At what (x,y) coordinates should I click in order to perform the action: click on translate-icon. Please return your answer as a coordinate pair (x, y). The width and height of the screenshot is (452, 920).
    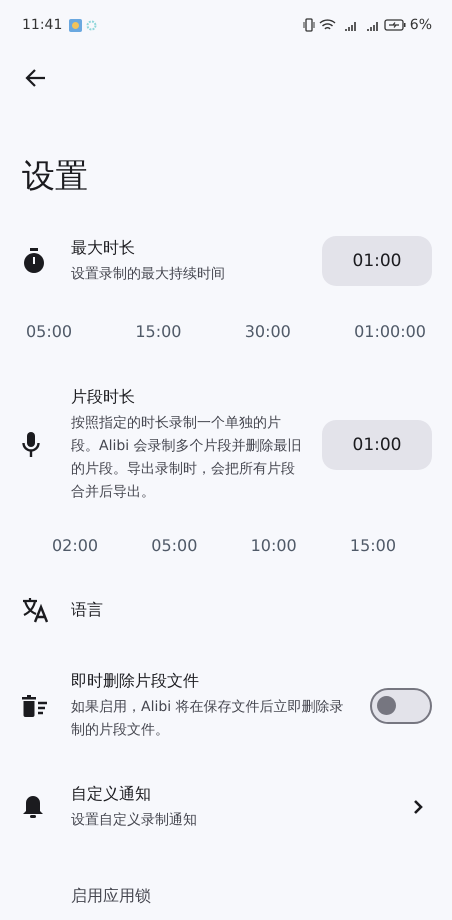
    Looking at the image, I should click on (36, 610).